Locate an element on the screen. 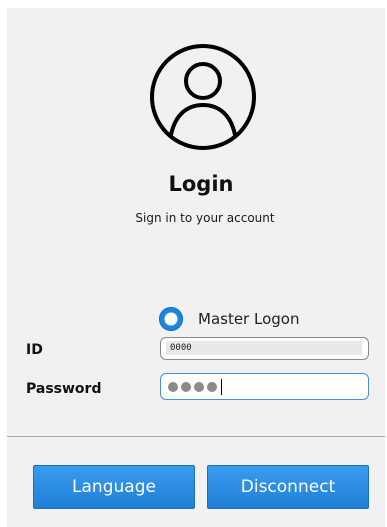 The width and height of the screenshot is (387, 527). id-label: ID is located at coordinates (34, 350).